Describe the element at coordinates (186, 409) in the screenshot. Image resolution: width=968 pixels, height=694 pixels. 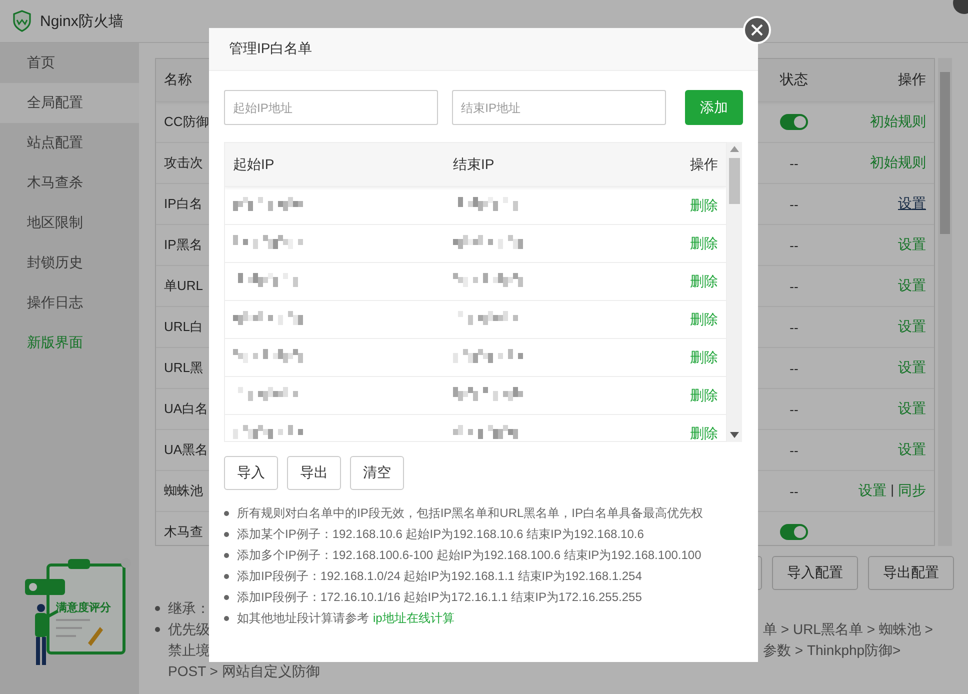
I see `table-cell-text: UA白名` at that location.